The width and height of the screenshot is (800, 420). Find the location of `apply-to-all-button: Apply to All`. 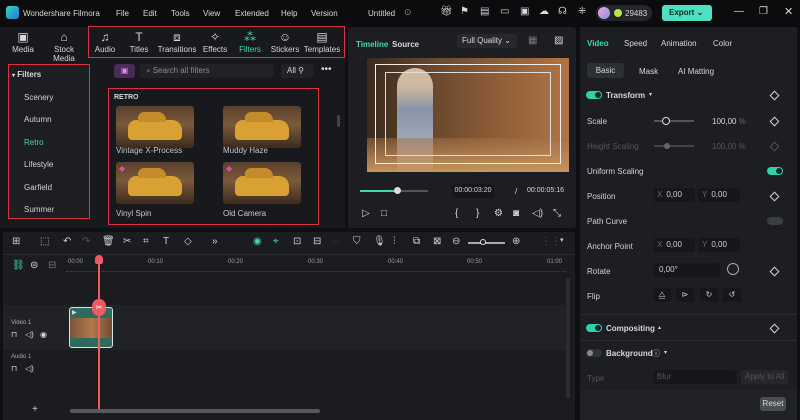

apply-to-all-button: Apply to All is located at coordinates (764, 377).